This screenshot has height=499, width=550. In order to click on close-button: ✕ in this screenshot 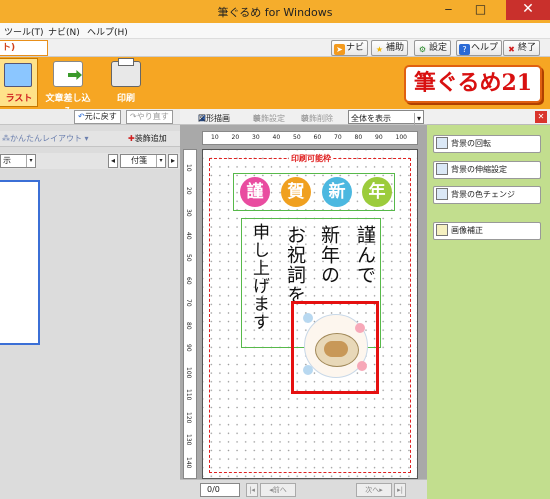, I will do `click(528, 10)`.